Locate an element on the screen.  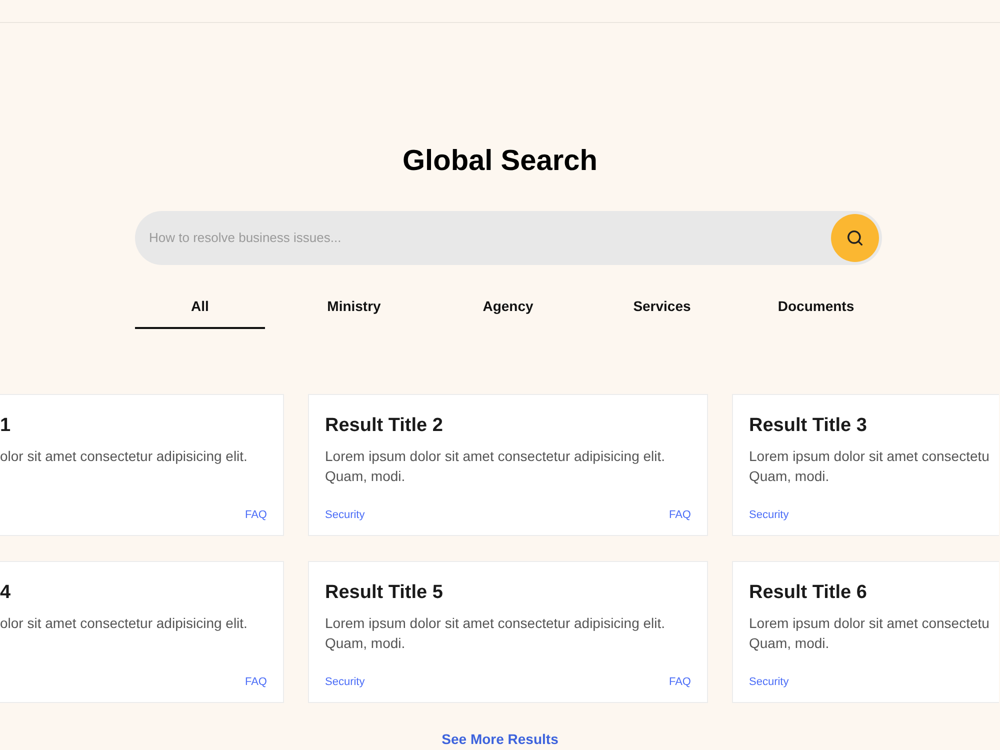
result-card: 1 olor sit amet consectetur adipisicing elit. FAQ is located at coordinates (142, 465).